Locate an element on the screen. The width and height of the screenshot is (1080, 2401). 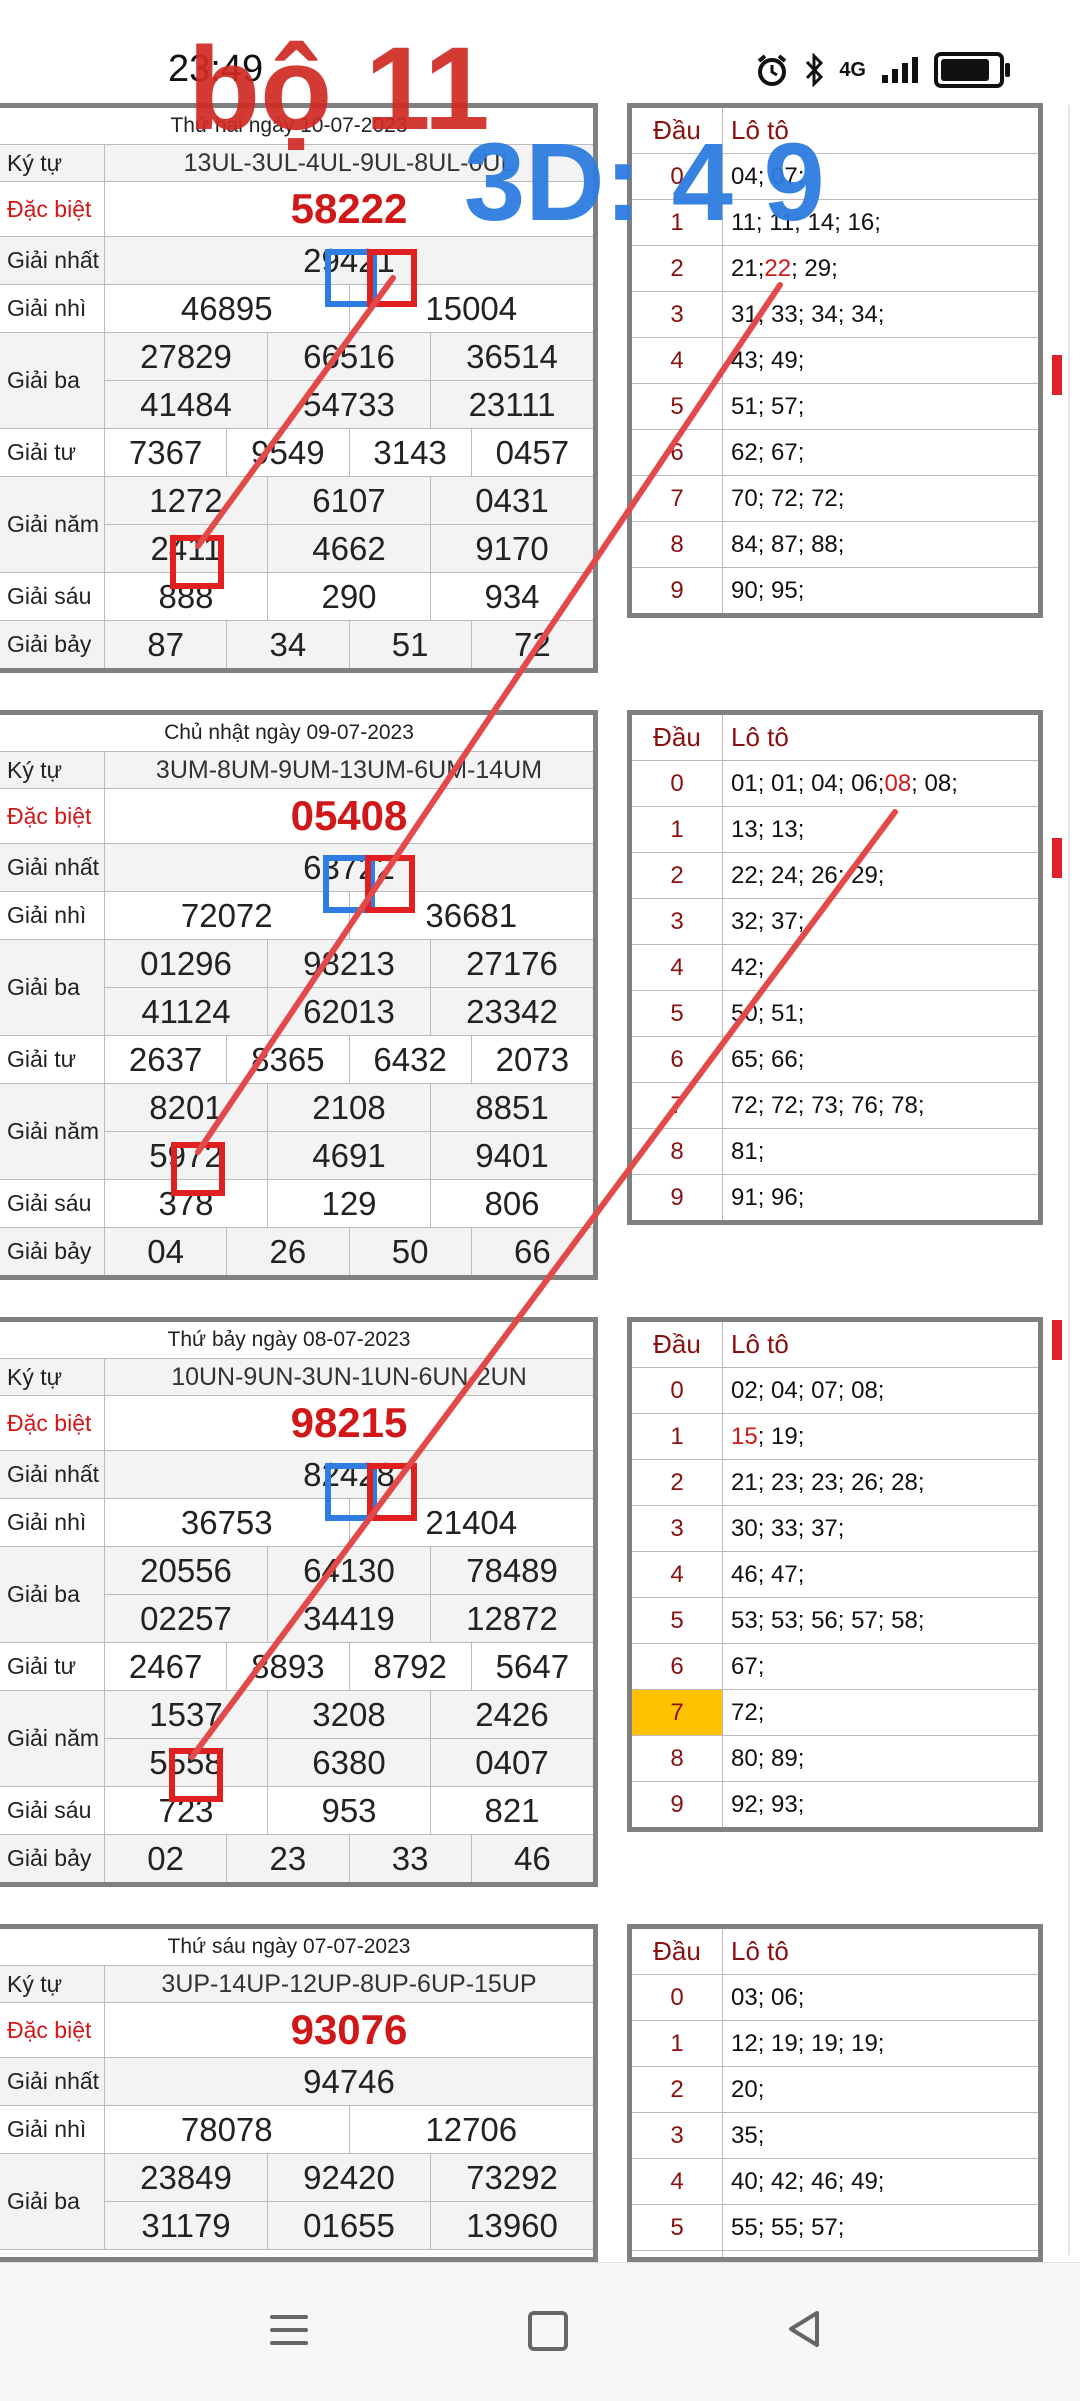
bluetooth-icon is located at coordinates (815, 70).